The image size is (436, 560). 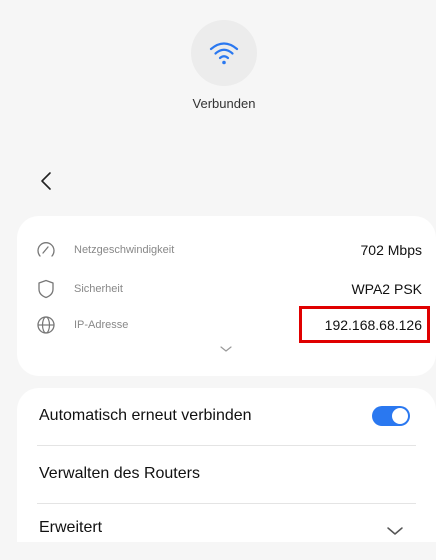 I want to click on advanced-label: Erweitert, so click(x=71, y=527).